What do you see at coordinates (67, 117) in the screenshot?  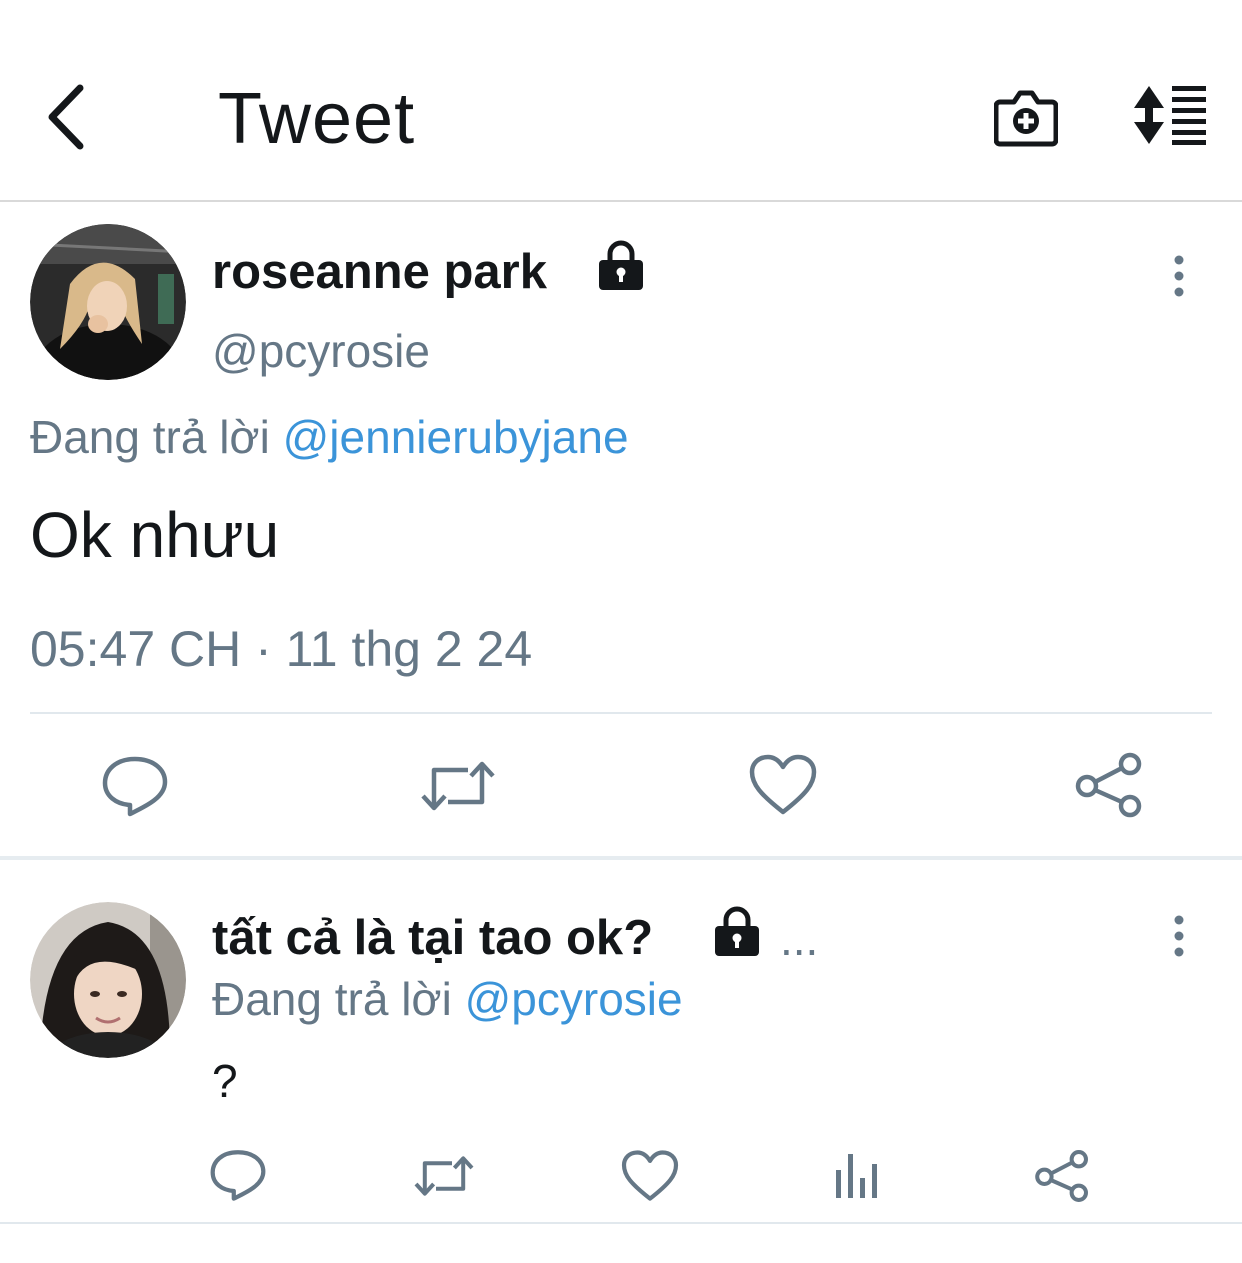 I see `back-chevron-icon` at bounding box center [67, 117].